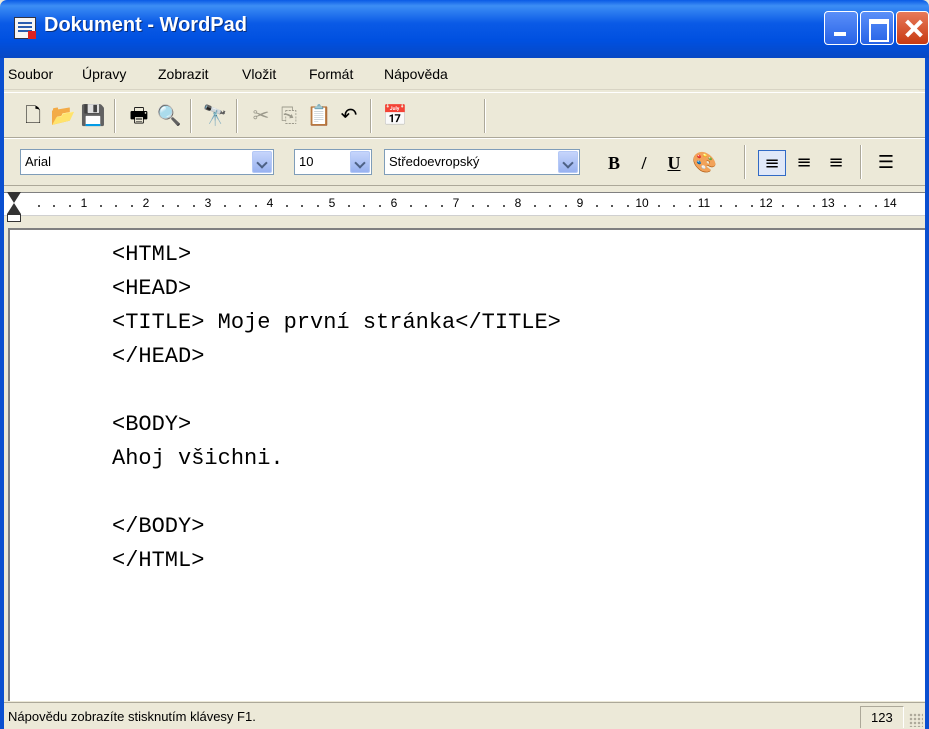  What do you see at coordinates (464, 29) in the screenshot?
I see `title-bar: Dokument - WordPad` at bounding box center [464, 29].